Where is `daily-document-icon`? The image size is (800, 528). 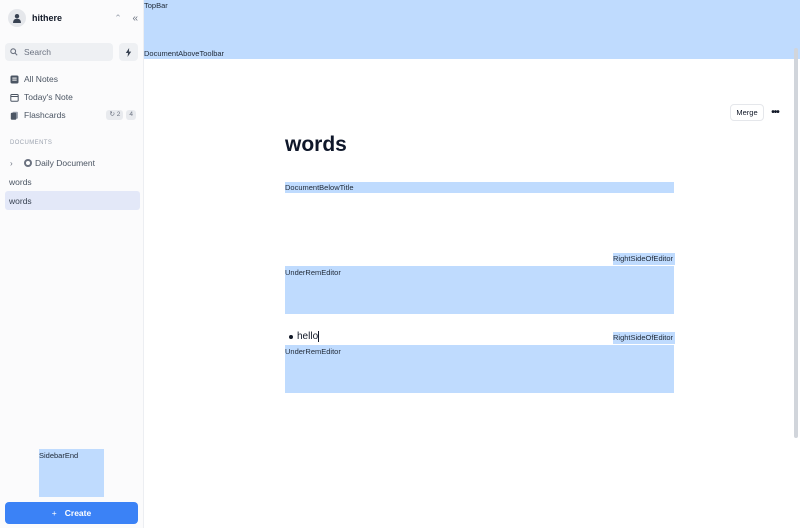
daily-document-icon is located at coordinates (28, 163).